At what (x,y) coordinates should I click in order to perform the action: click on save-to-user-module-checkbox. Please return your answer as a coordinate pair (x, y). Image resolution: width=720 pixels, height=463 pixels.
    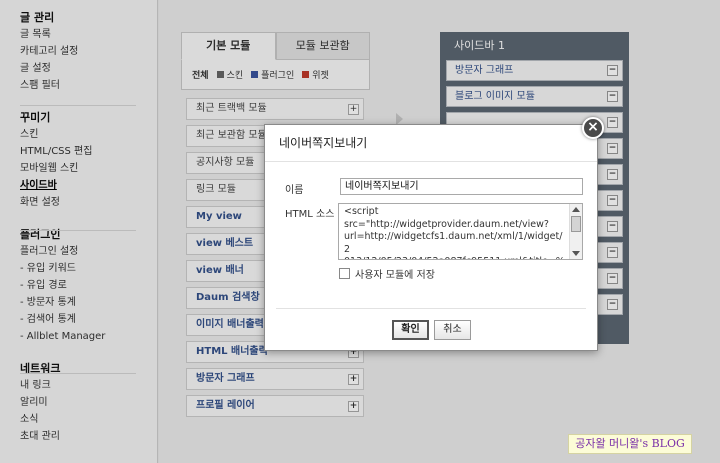
    Looking at the image, I should click on (344, 273).